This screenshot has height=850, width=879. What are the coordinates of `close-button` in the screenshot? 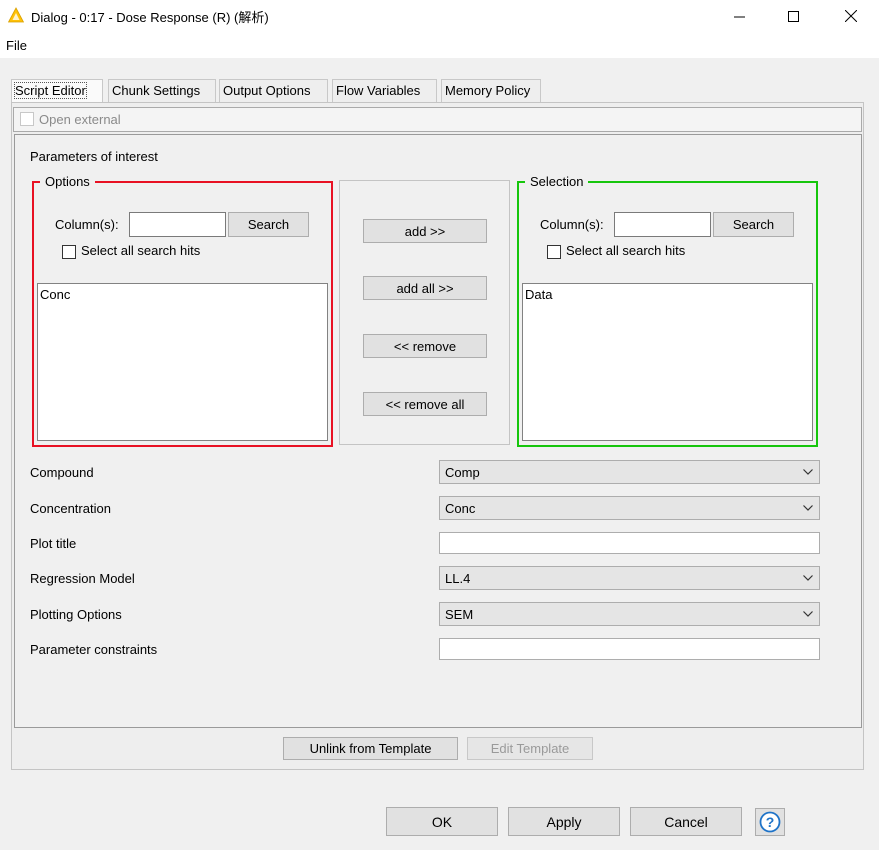 It's located at (851, 16).